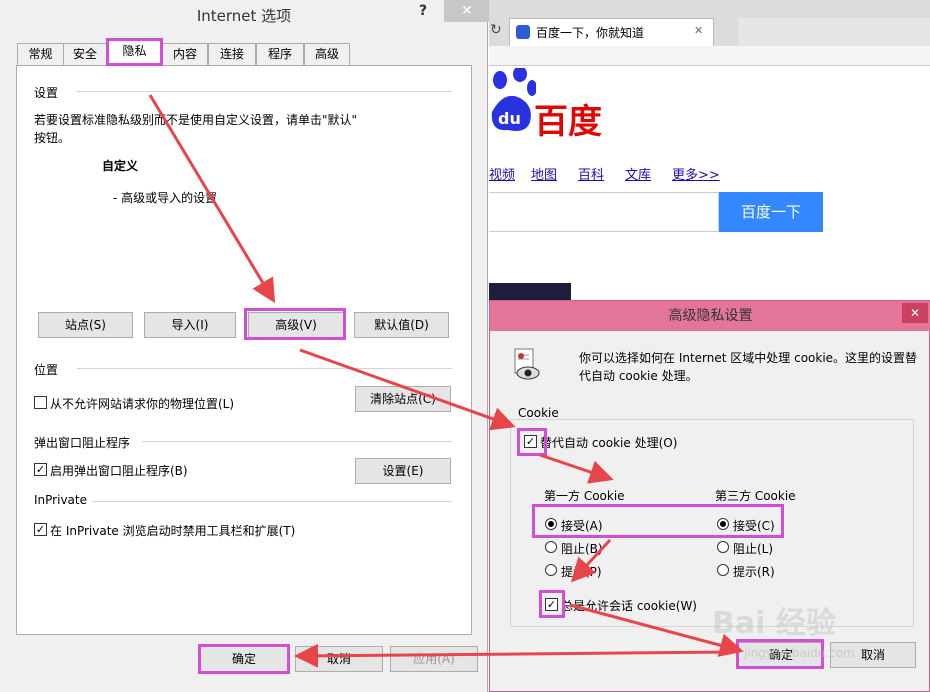 This screenshot has width=930, height=692. I want to click on nav-link-wenku: 文库, so click(638, 173).